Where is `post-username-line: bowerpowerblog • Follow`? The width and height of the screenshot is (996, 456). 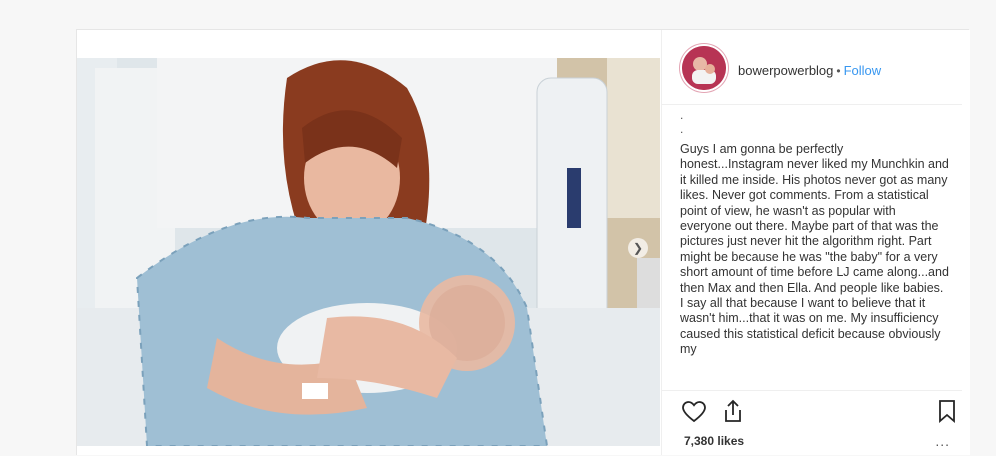 post-username-line: bowerpowerblog • Follow is located at coordinates (809, 70).